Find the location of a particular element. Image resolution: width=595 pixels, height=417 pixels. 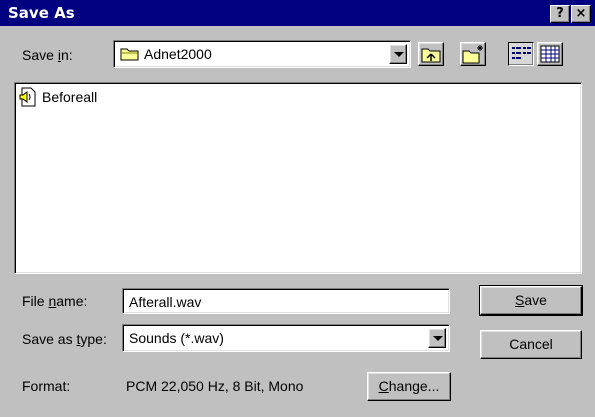

save-as-type-value: Sounds (*.wav) is located at coordinates (176, 338).